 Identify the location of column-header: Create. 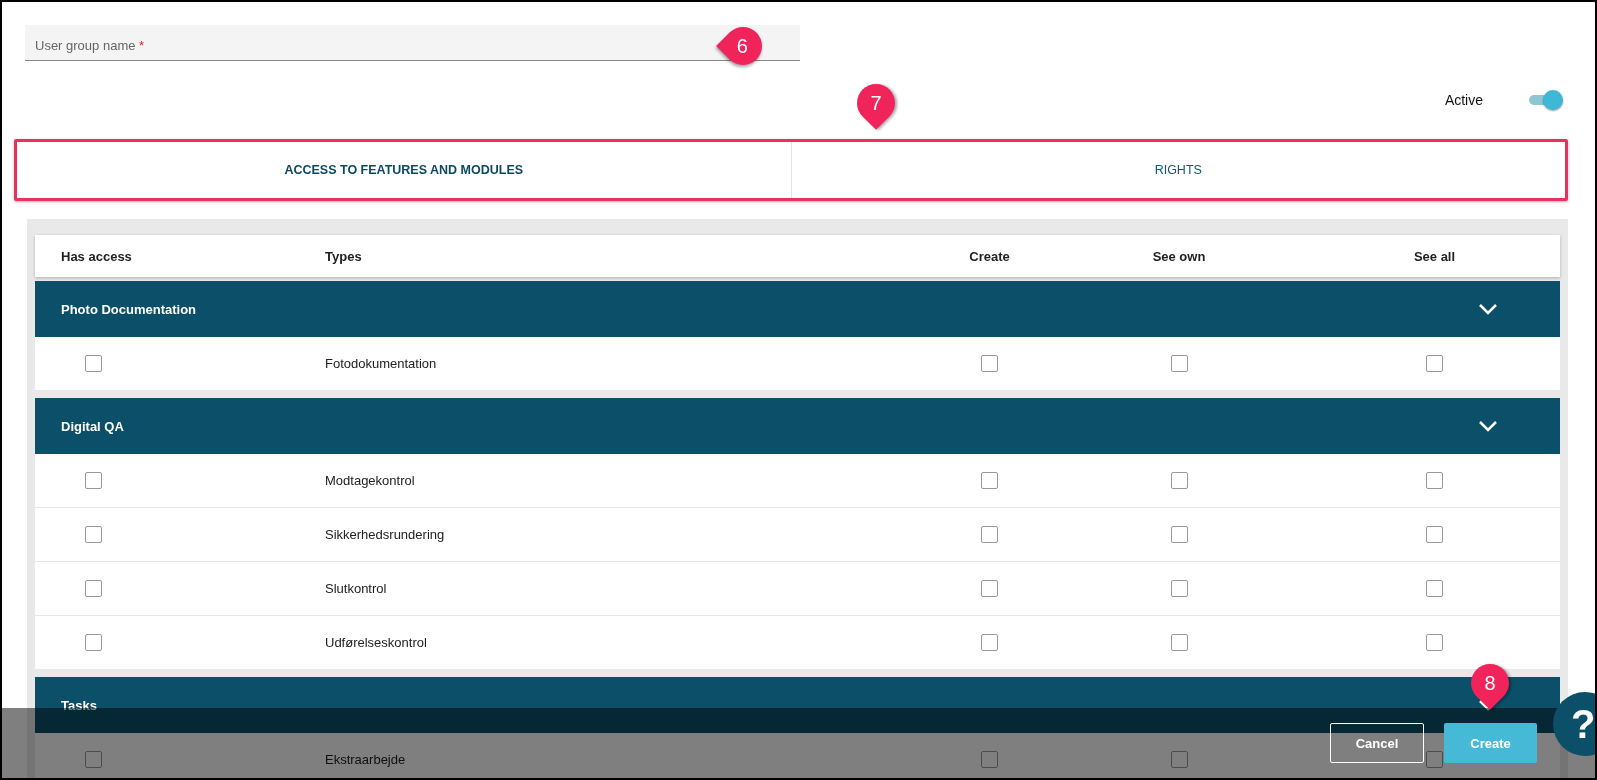
(989, 256).